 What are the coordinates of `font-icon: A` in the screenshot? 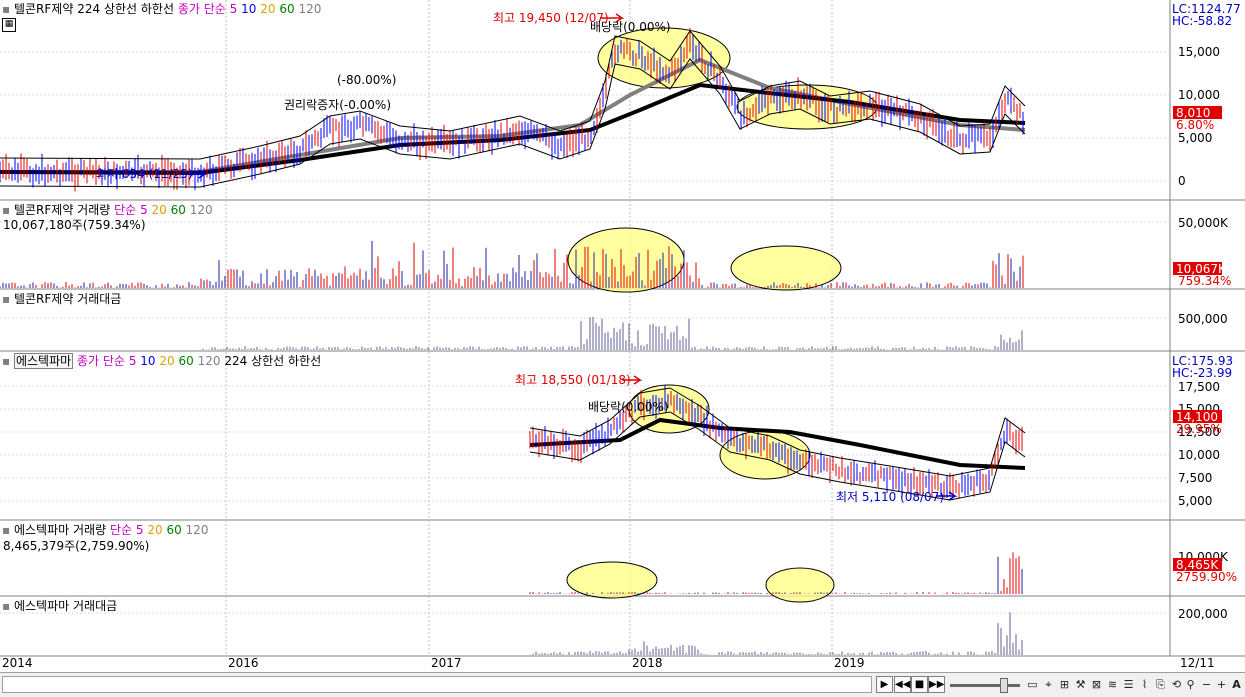 It's located at (1236, 685).